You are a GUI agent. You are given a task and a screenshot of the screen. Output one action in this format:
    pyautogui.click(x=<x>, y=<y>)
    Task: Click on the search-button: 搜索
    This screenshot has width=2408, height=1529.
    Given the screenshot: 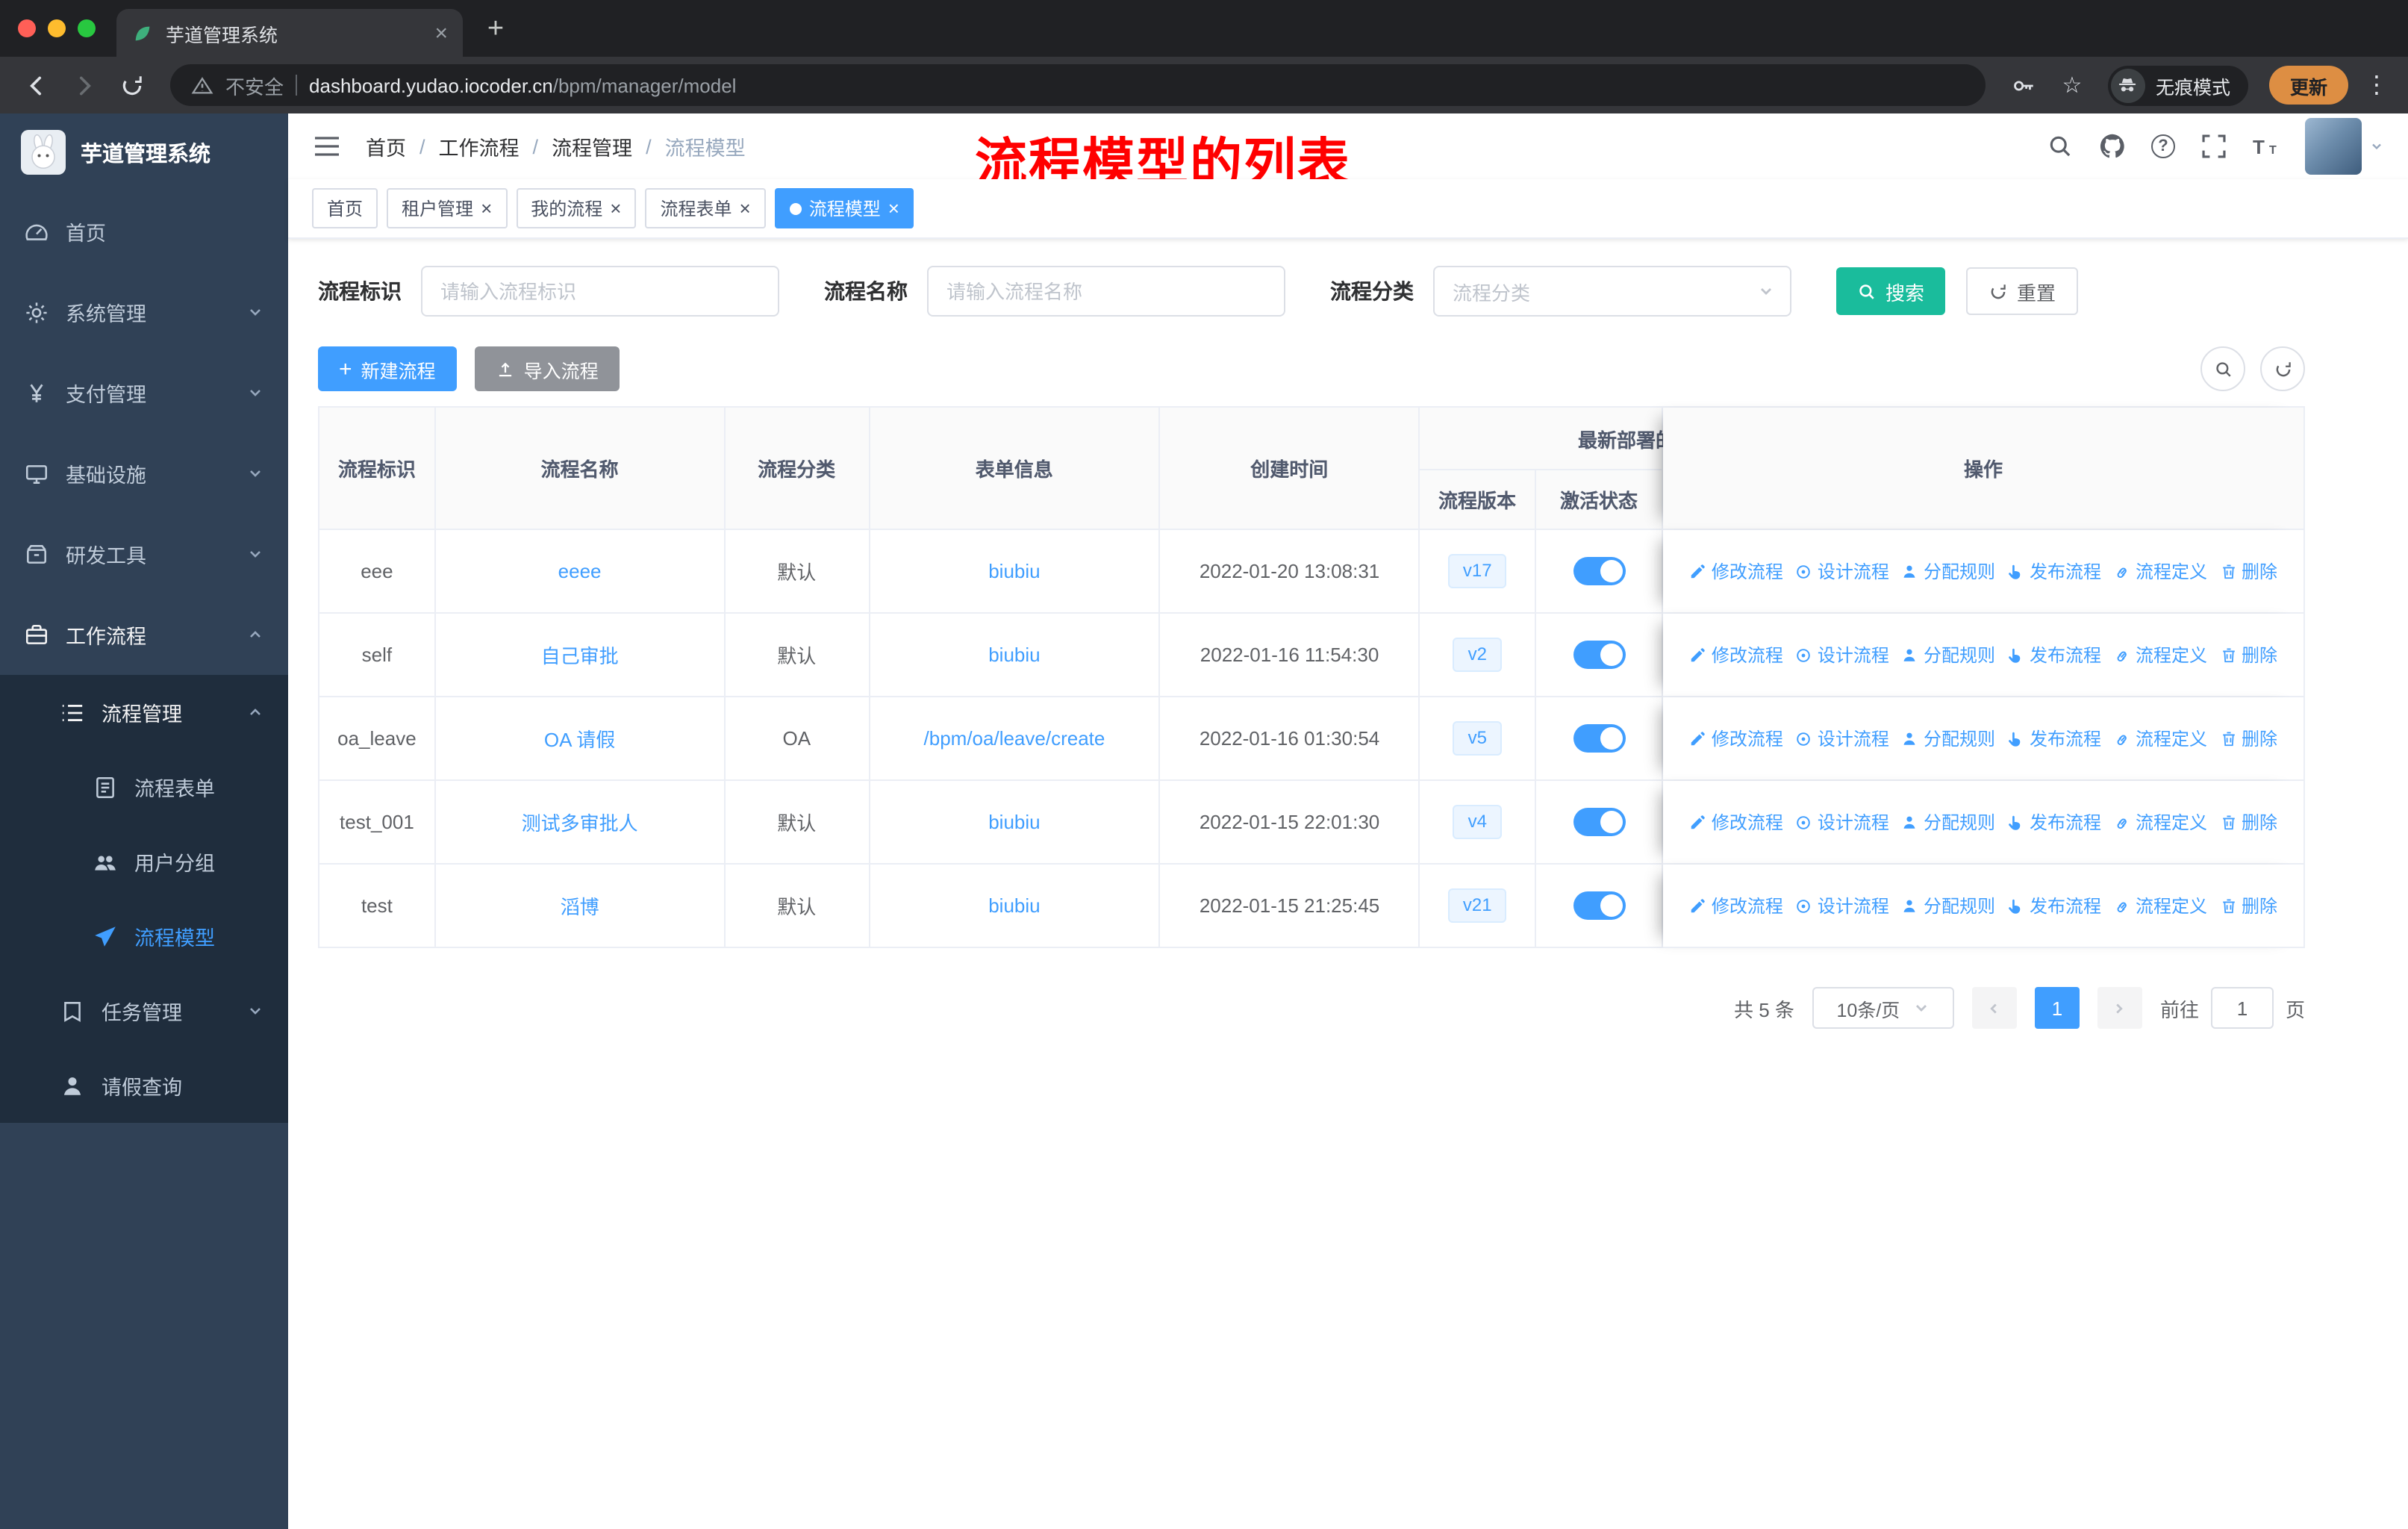 What is the action you would take?
    pyautogui.click(x=1891, y=291)
    